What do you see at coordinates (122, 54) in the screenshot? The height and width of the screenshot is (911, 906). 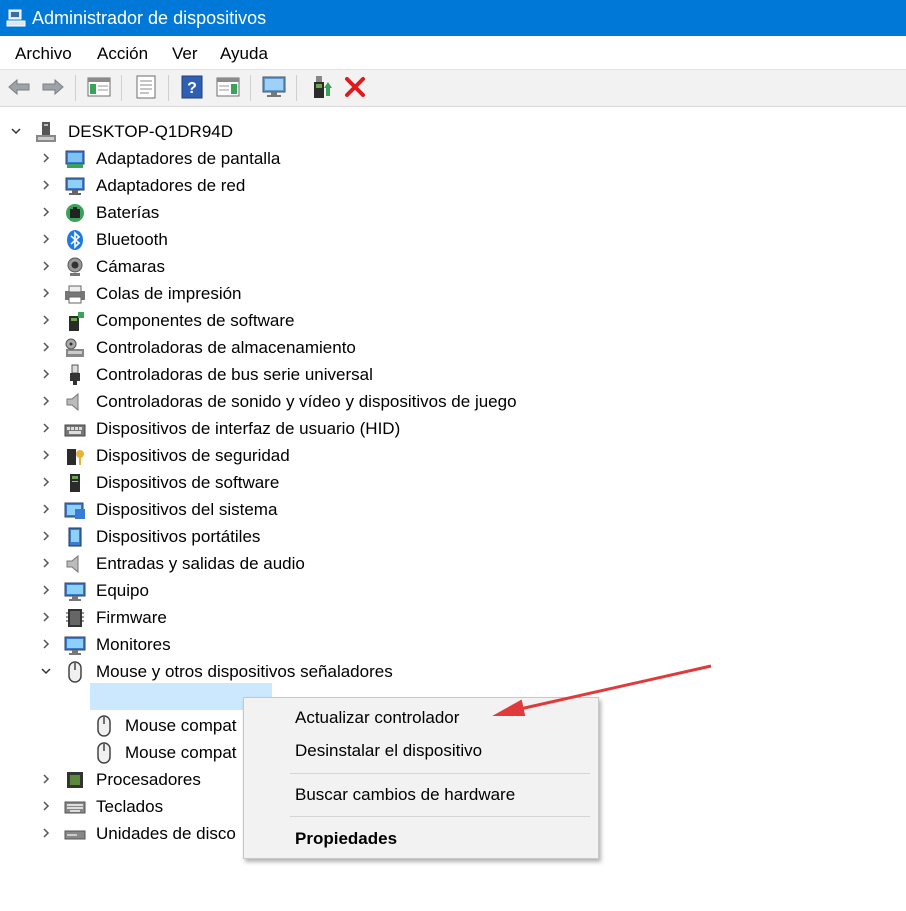 I see `menu-accion: Acción` at bounding box center [122, 54].